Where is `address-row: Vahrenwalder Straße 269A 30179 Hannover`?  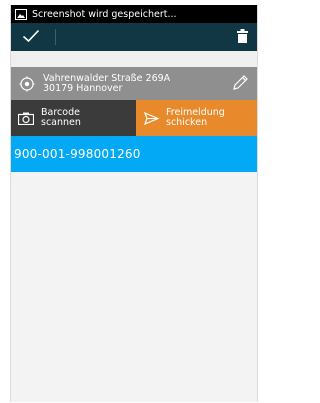 address-row: Vahrenwalder Straße 269A 30179 Hannover is located at coordinates (134, 83).